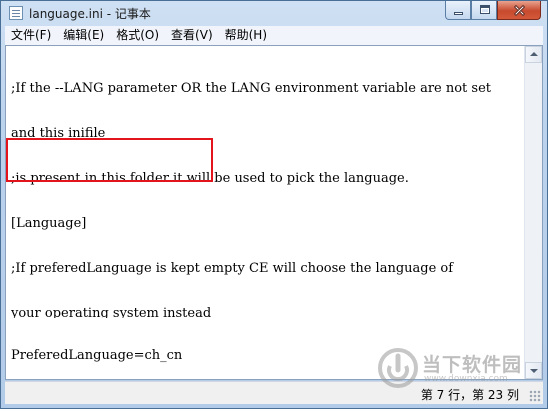  What do you see at coordinates (90, 14) in the screenshot?
I see `window-title: language.ini - 记事本` at bounding box center [90, 14].